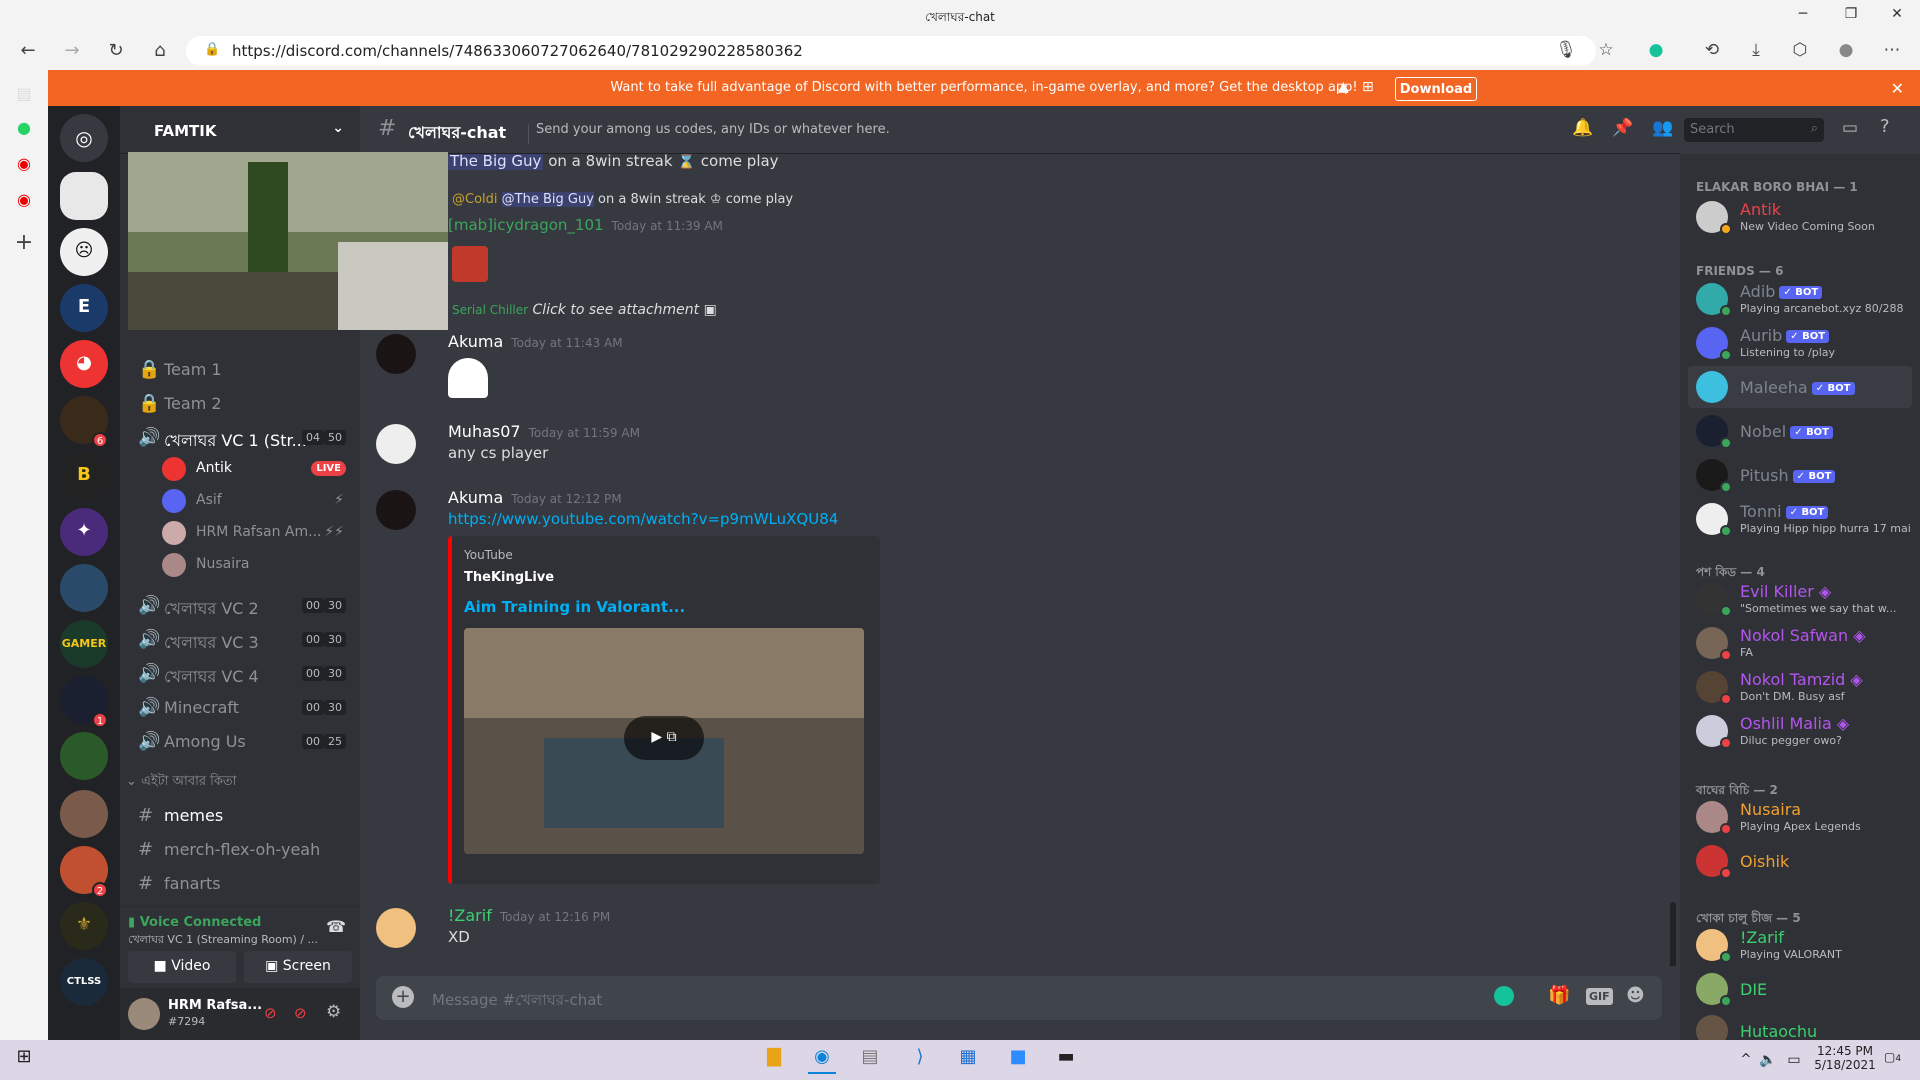 The width and height of the screenshot is (1920, 1080). What do you see at coordinates (1756, 50) in the screenshot?
I see `download-icon: ⤓` at bounding box center [1756, 50].